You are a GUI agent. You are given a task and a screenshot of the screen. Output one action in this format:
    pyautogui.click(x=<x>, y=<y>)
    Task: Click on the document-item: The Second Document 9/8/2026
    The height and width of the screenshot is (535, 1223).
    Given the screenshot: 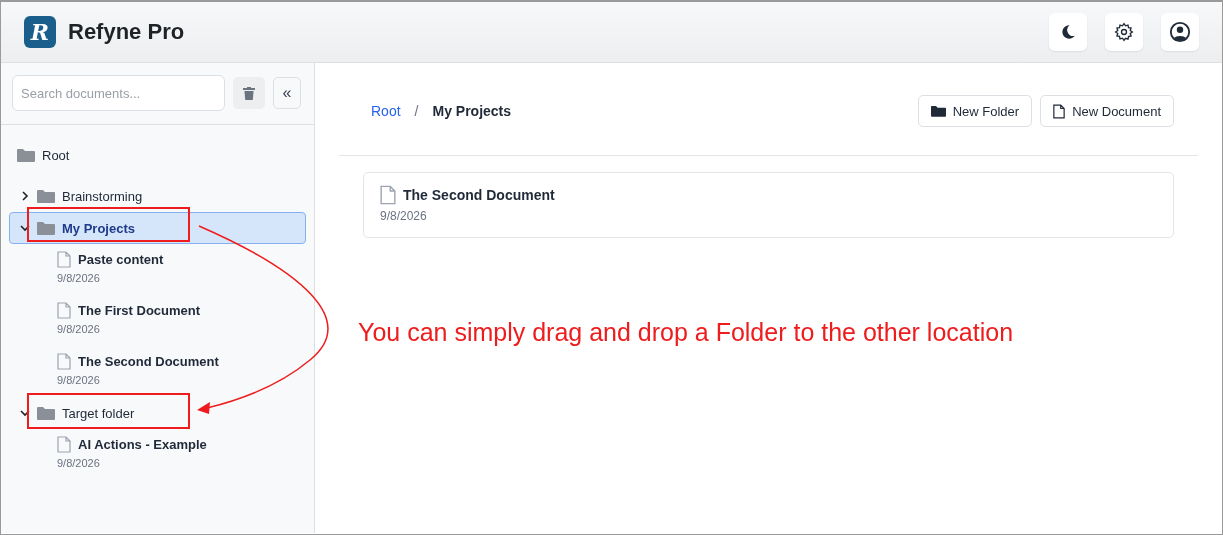 What is the action you would take?
    pyautogui.click(x=157, y=371)
    